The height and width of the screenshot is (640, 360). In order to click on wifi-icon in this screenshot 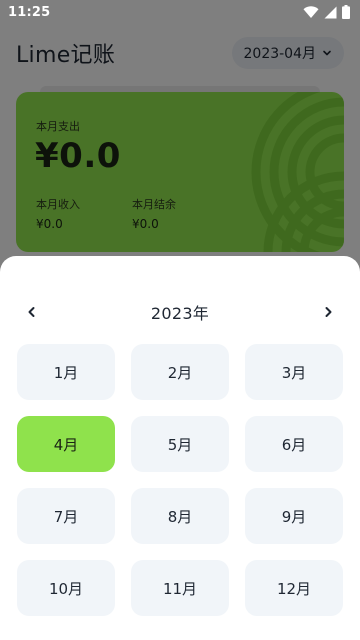, I will do `click(311, 11)`.